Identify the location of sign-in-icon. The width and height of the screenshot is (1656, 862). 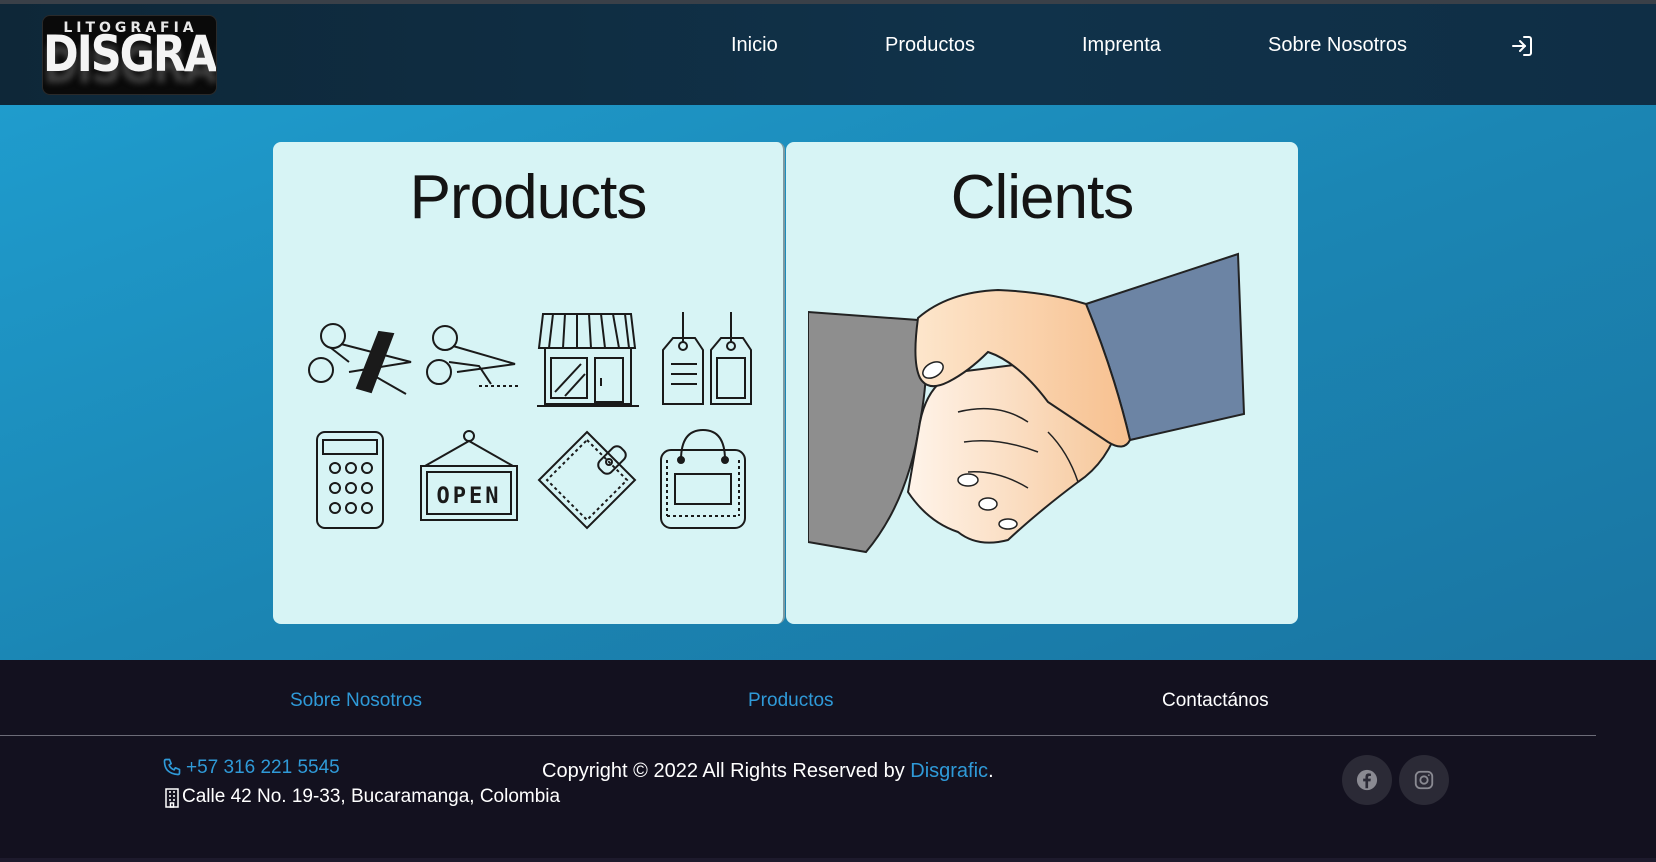
(1522, 46).